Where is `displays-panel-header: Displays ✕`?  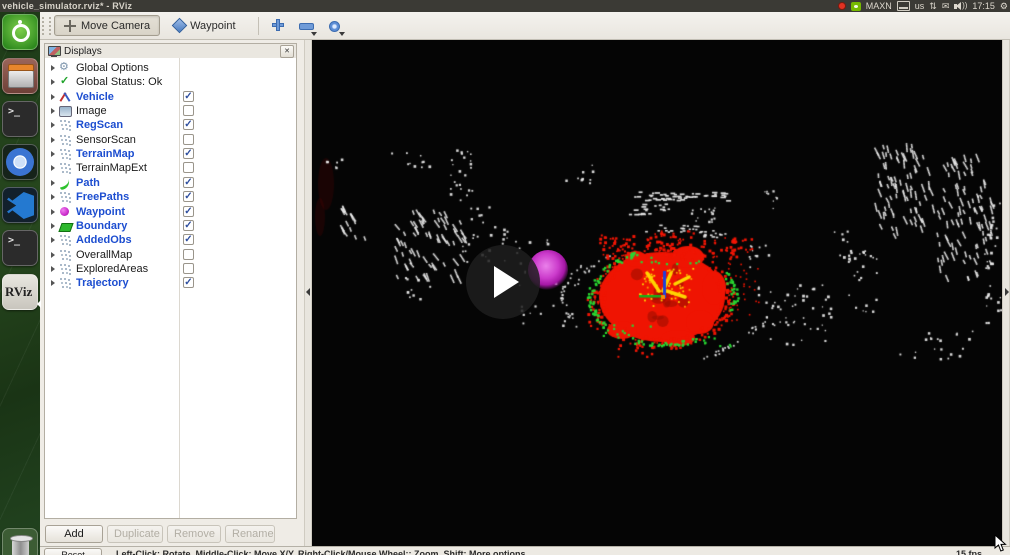 displays-panel-header: Displays ✕ is located at coordinates (170, 51).